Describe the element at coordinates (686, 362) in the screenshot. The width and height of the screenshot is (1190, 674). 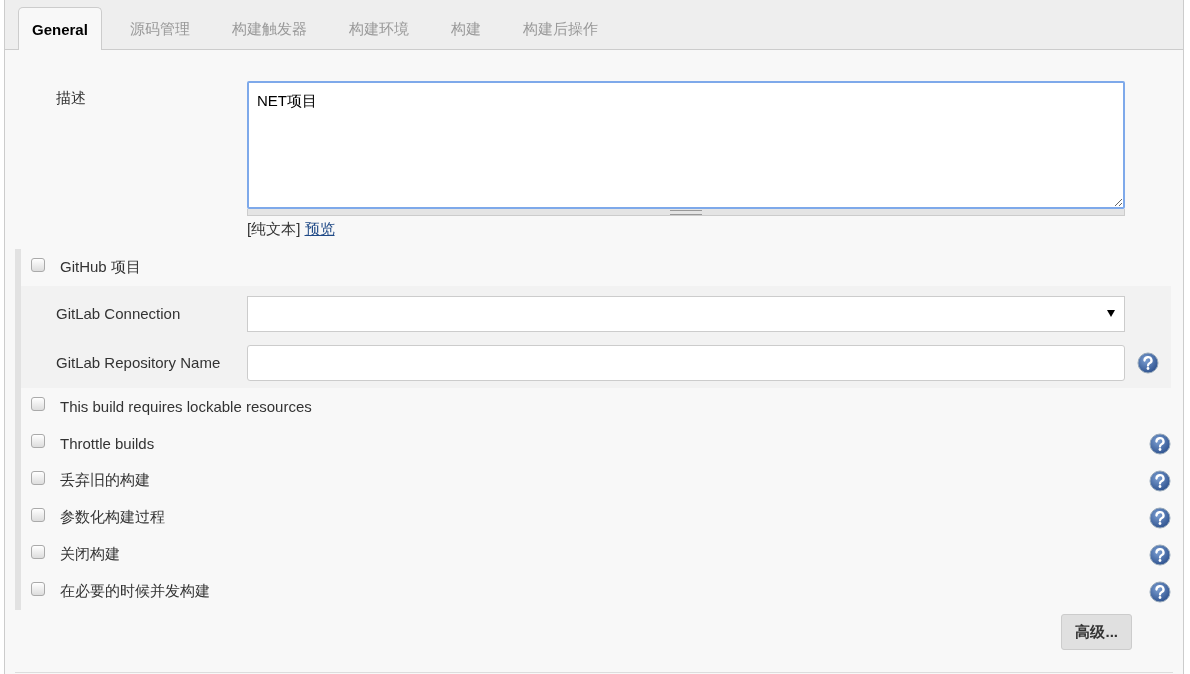
I see `input-field` at that location.